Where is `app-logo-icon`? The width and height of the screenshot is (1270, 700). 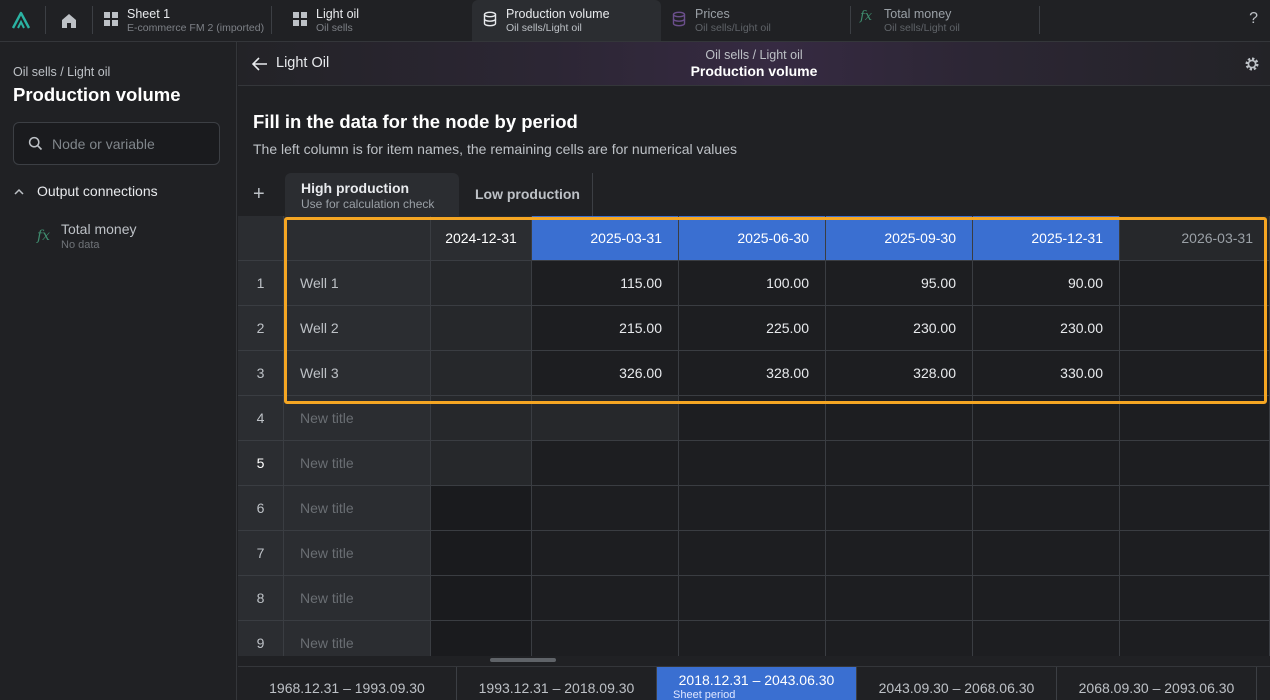 app-logo-icon is located at coordinates (21, 21).